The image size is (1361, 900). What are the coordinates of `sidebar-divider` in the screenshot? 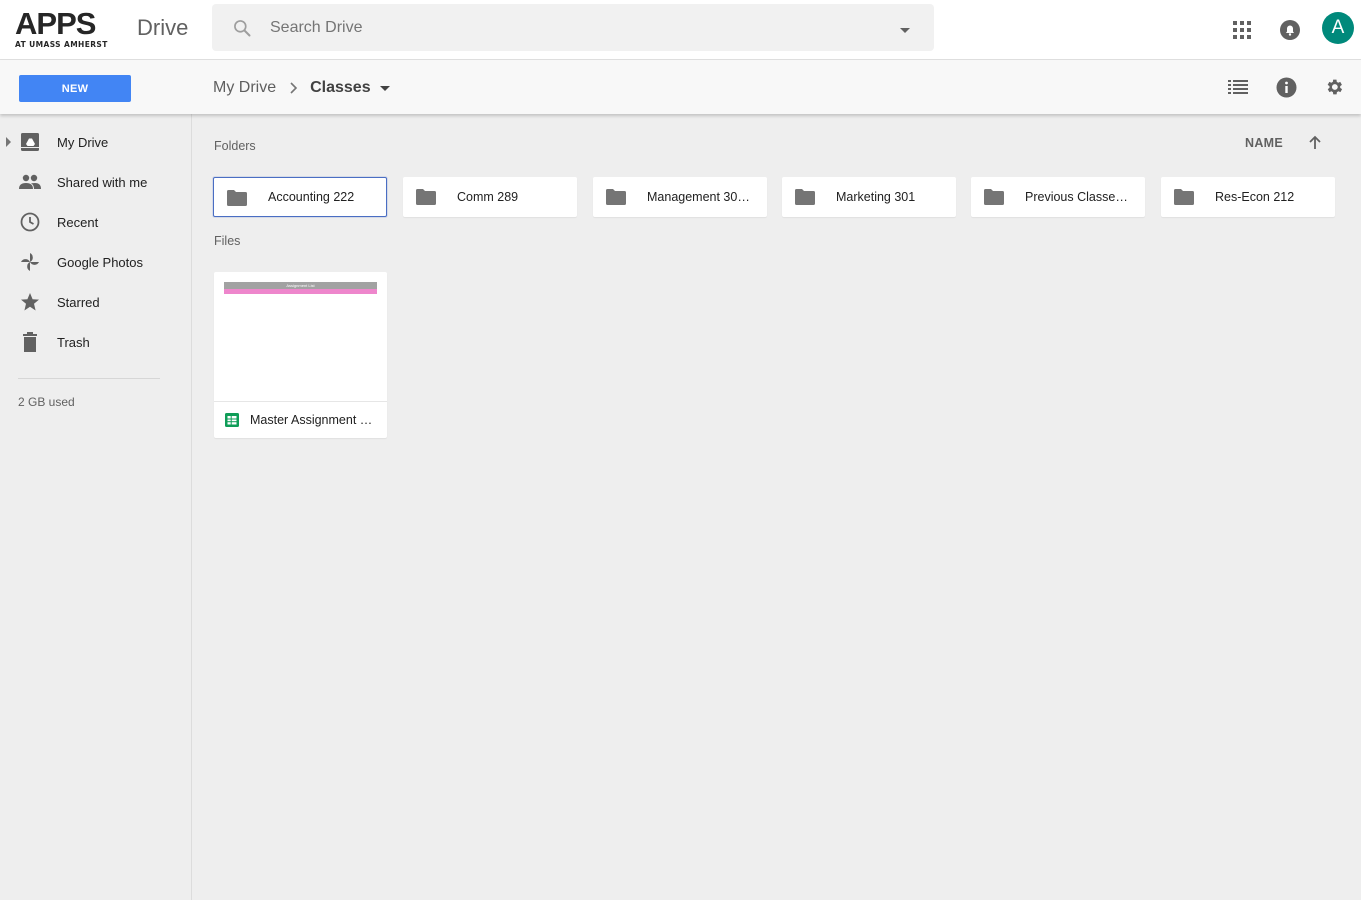 It's located at (89, 378).